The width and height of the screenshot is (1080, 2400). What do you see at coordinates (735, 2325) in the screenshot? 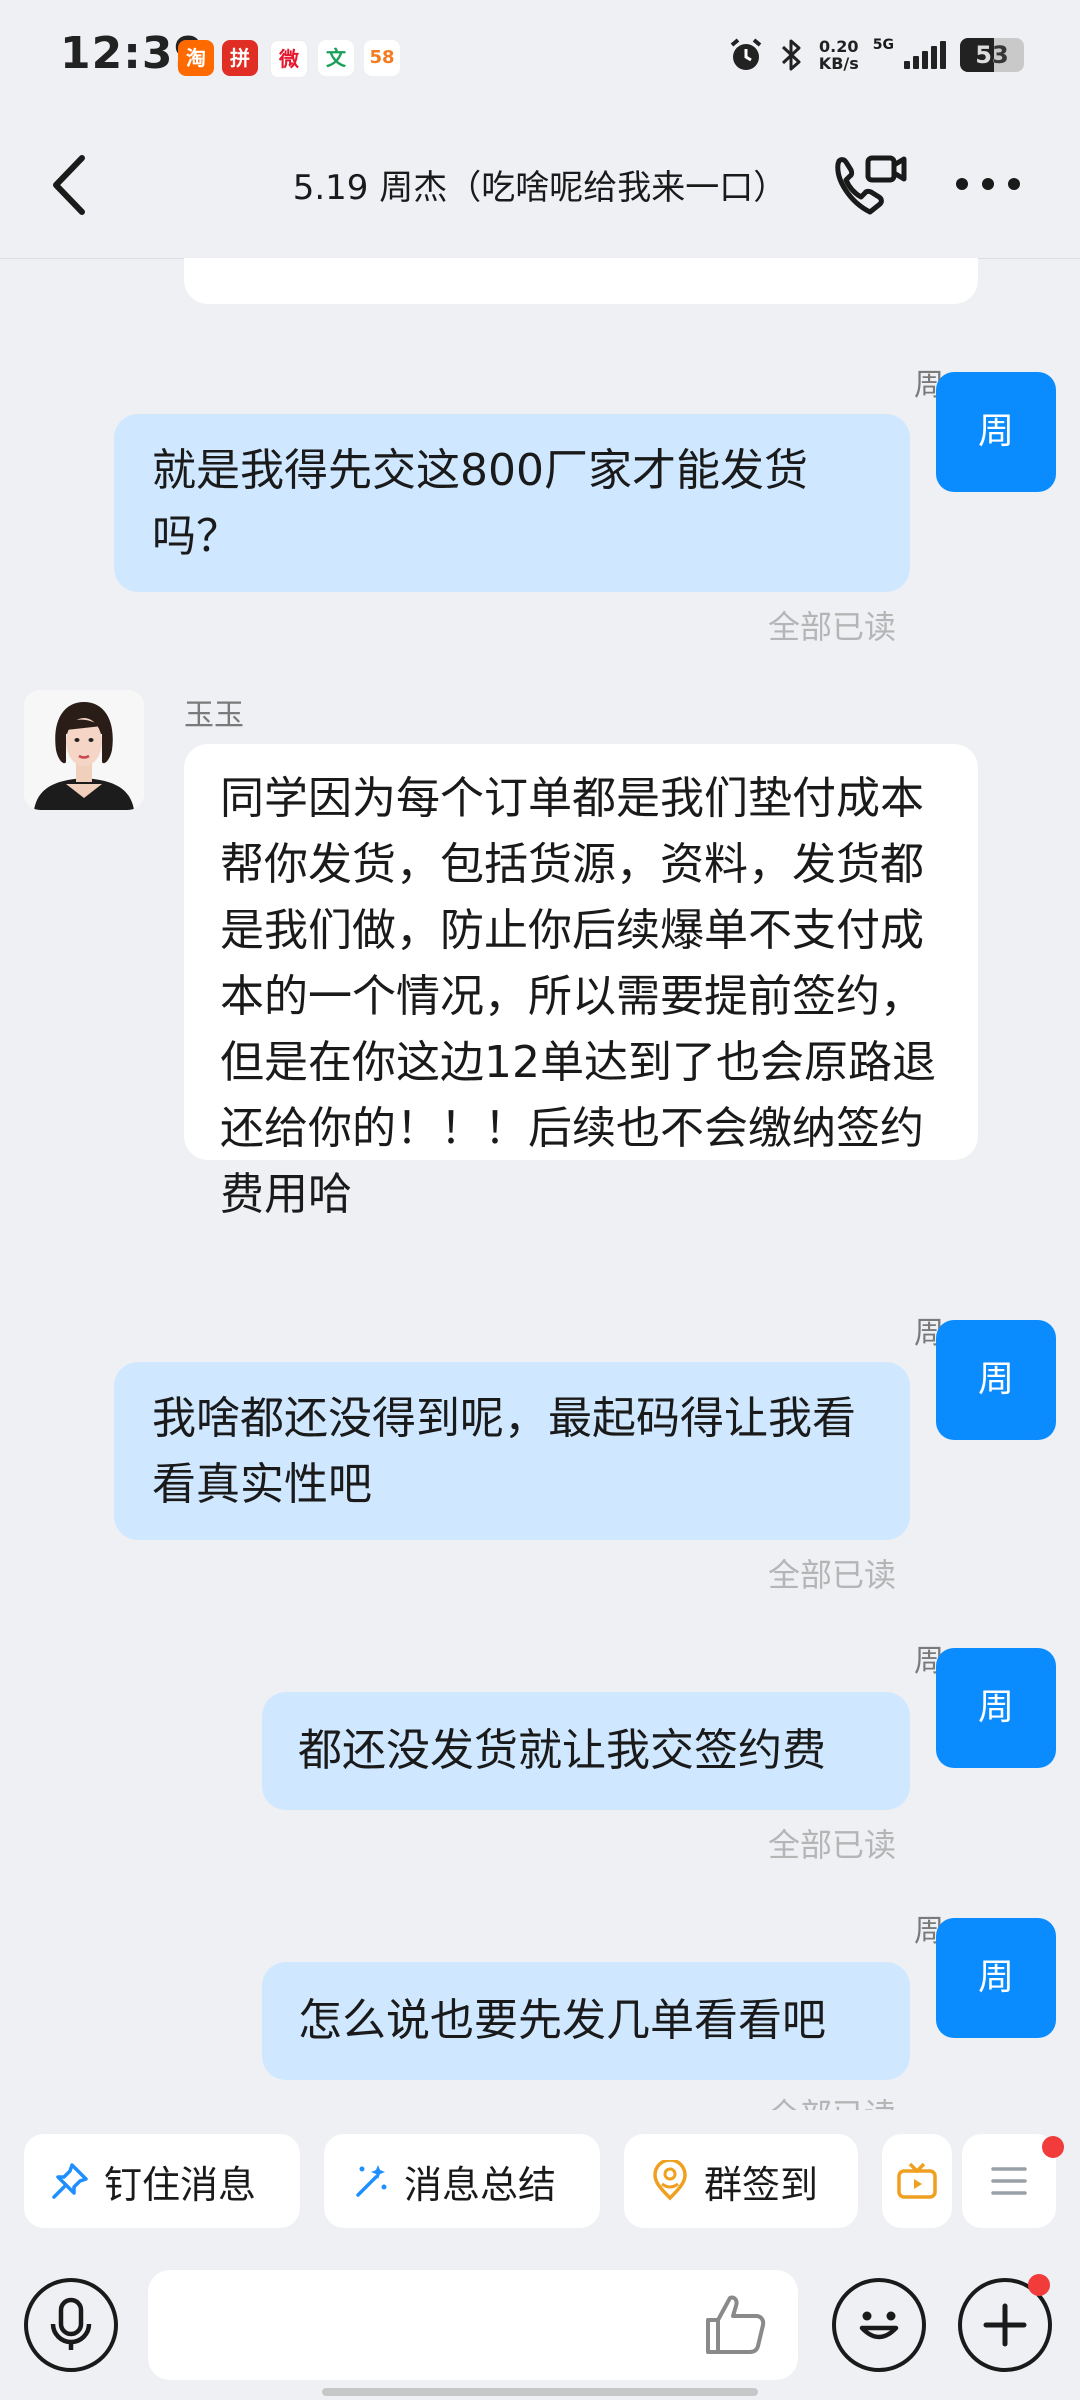
I see `thumbs-up-icon` at bounding box center [735, 2325].